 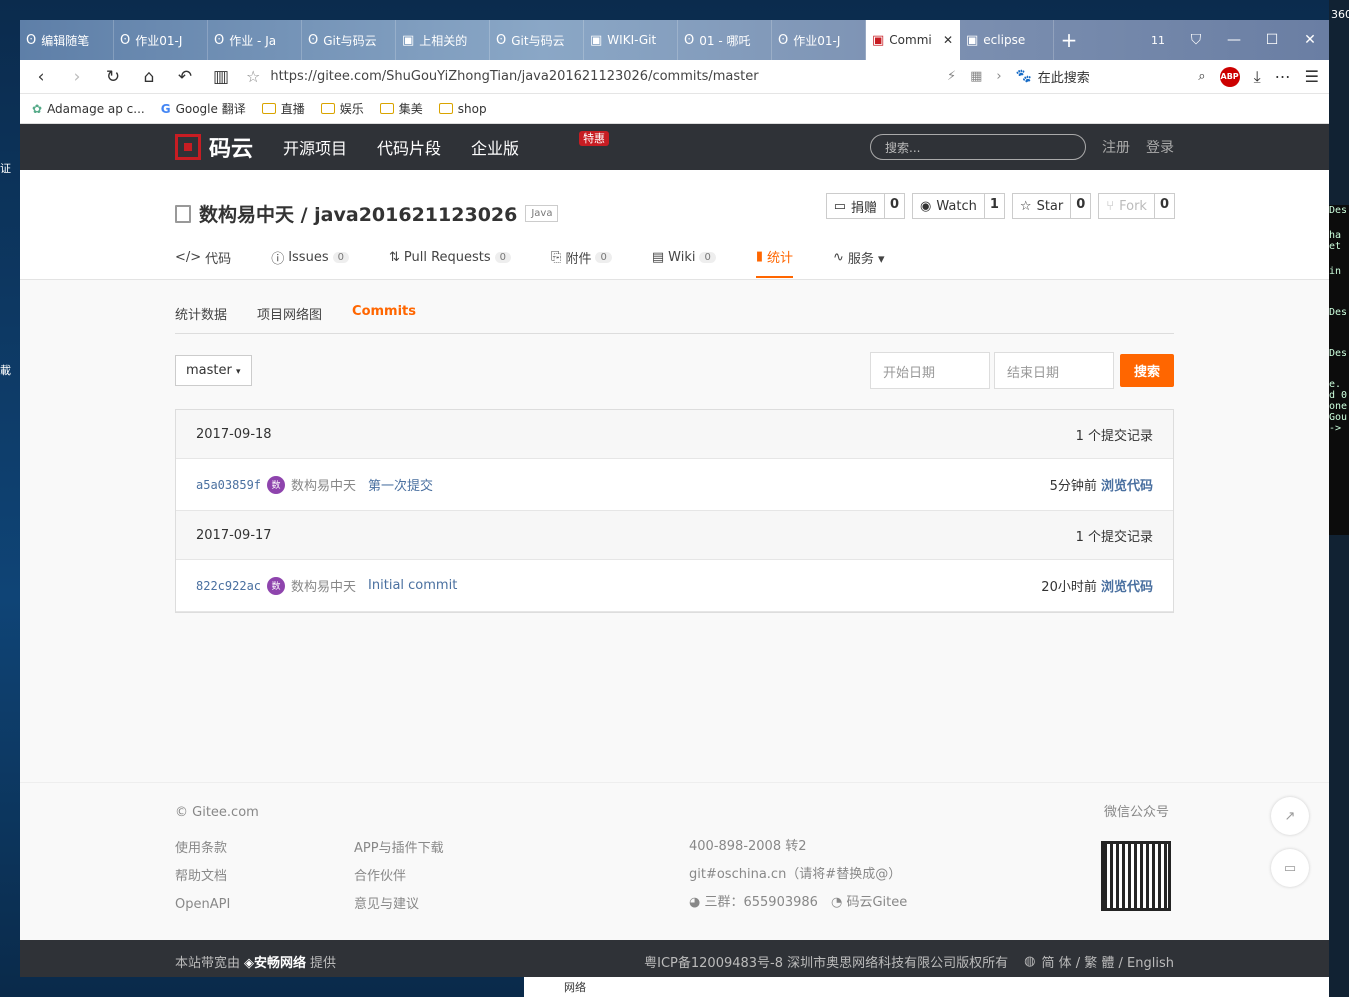 What do you see at coordinates (283, 108) in the screenshot?
I see `bookmark-folder: 直播` at bounding box center [283, 108].